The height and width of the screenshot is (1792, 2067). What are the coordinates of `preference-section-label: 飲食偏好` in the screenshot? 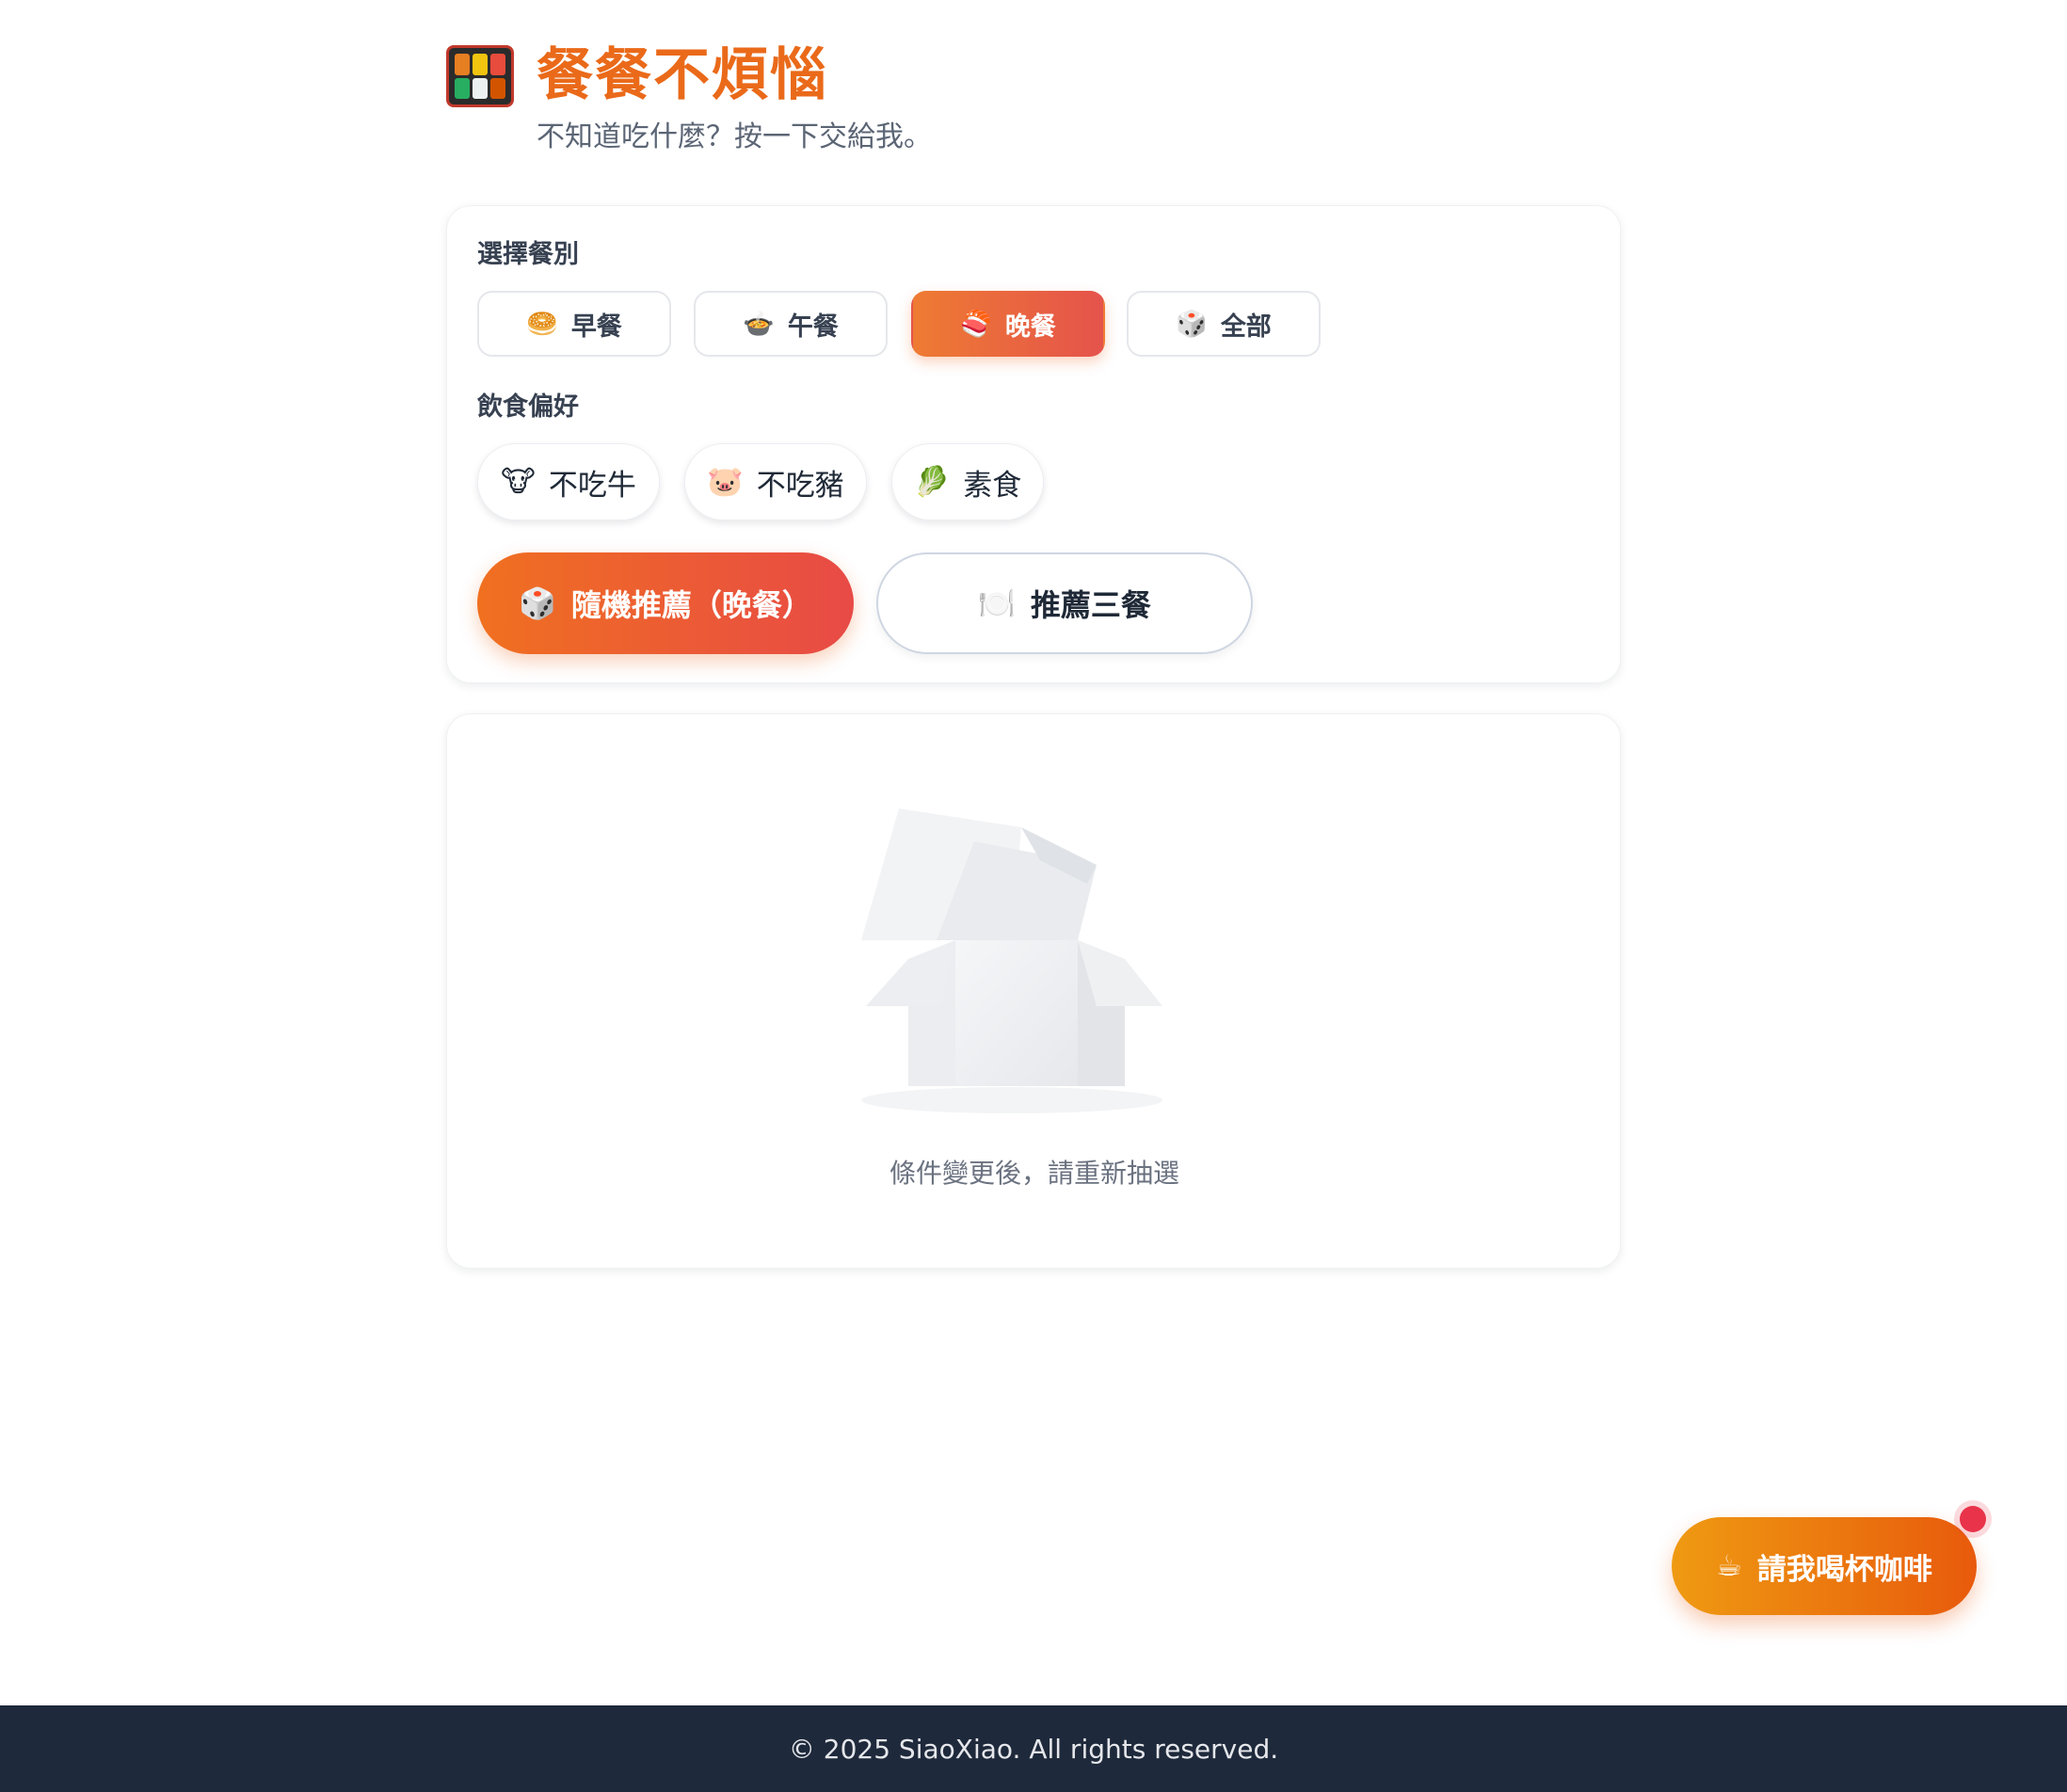 It's located at (528, 407).